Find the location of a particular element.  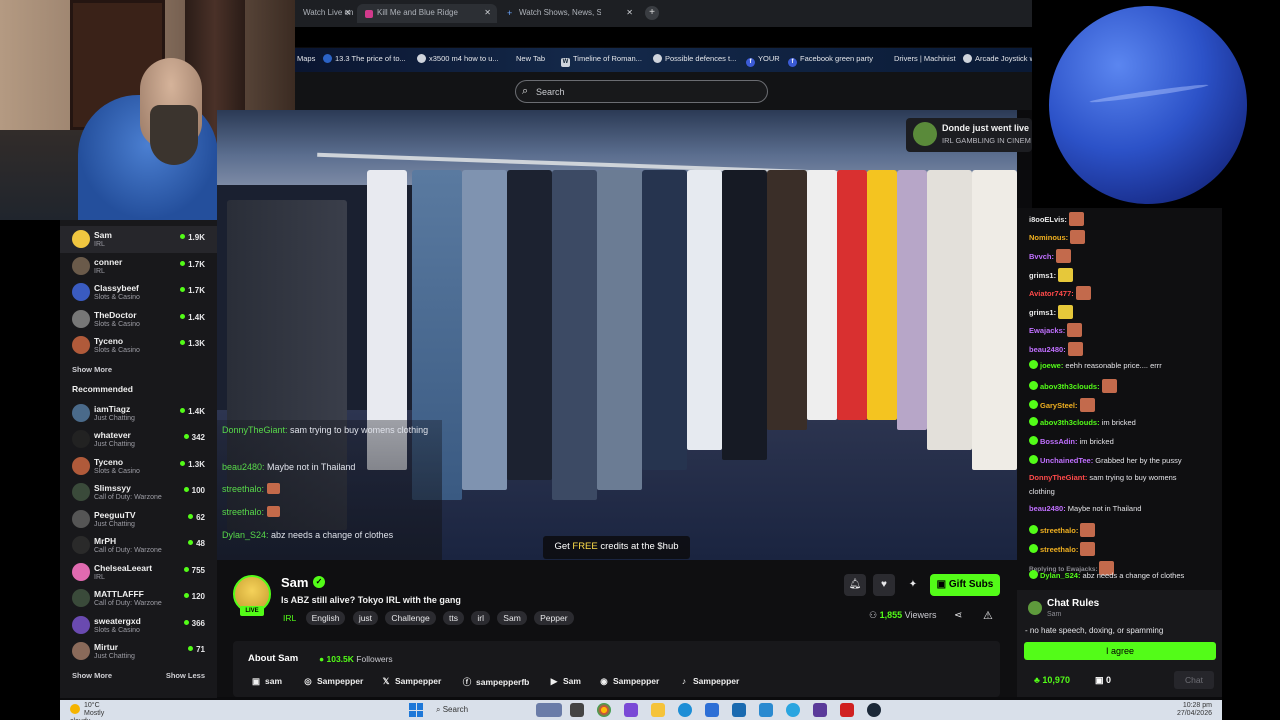

sidebar-channel: PeeguuTV Just Chatting 62 is located at coordinates (138, 519).